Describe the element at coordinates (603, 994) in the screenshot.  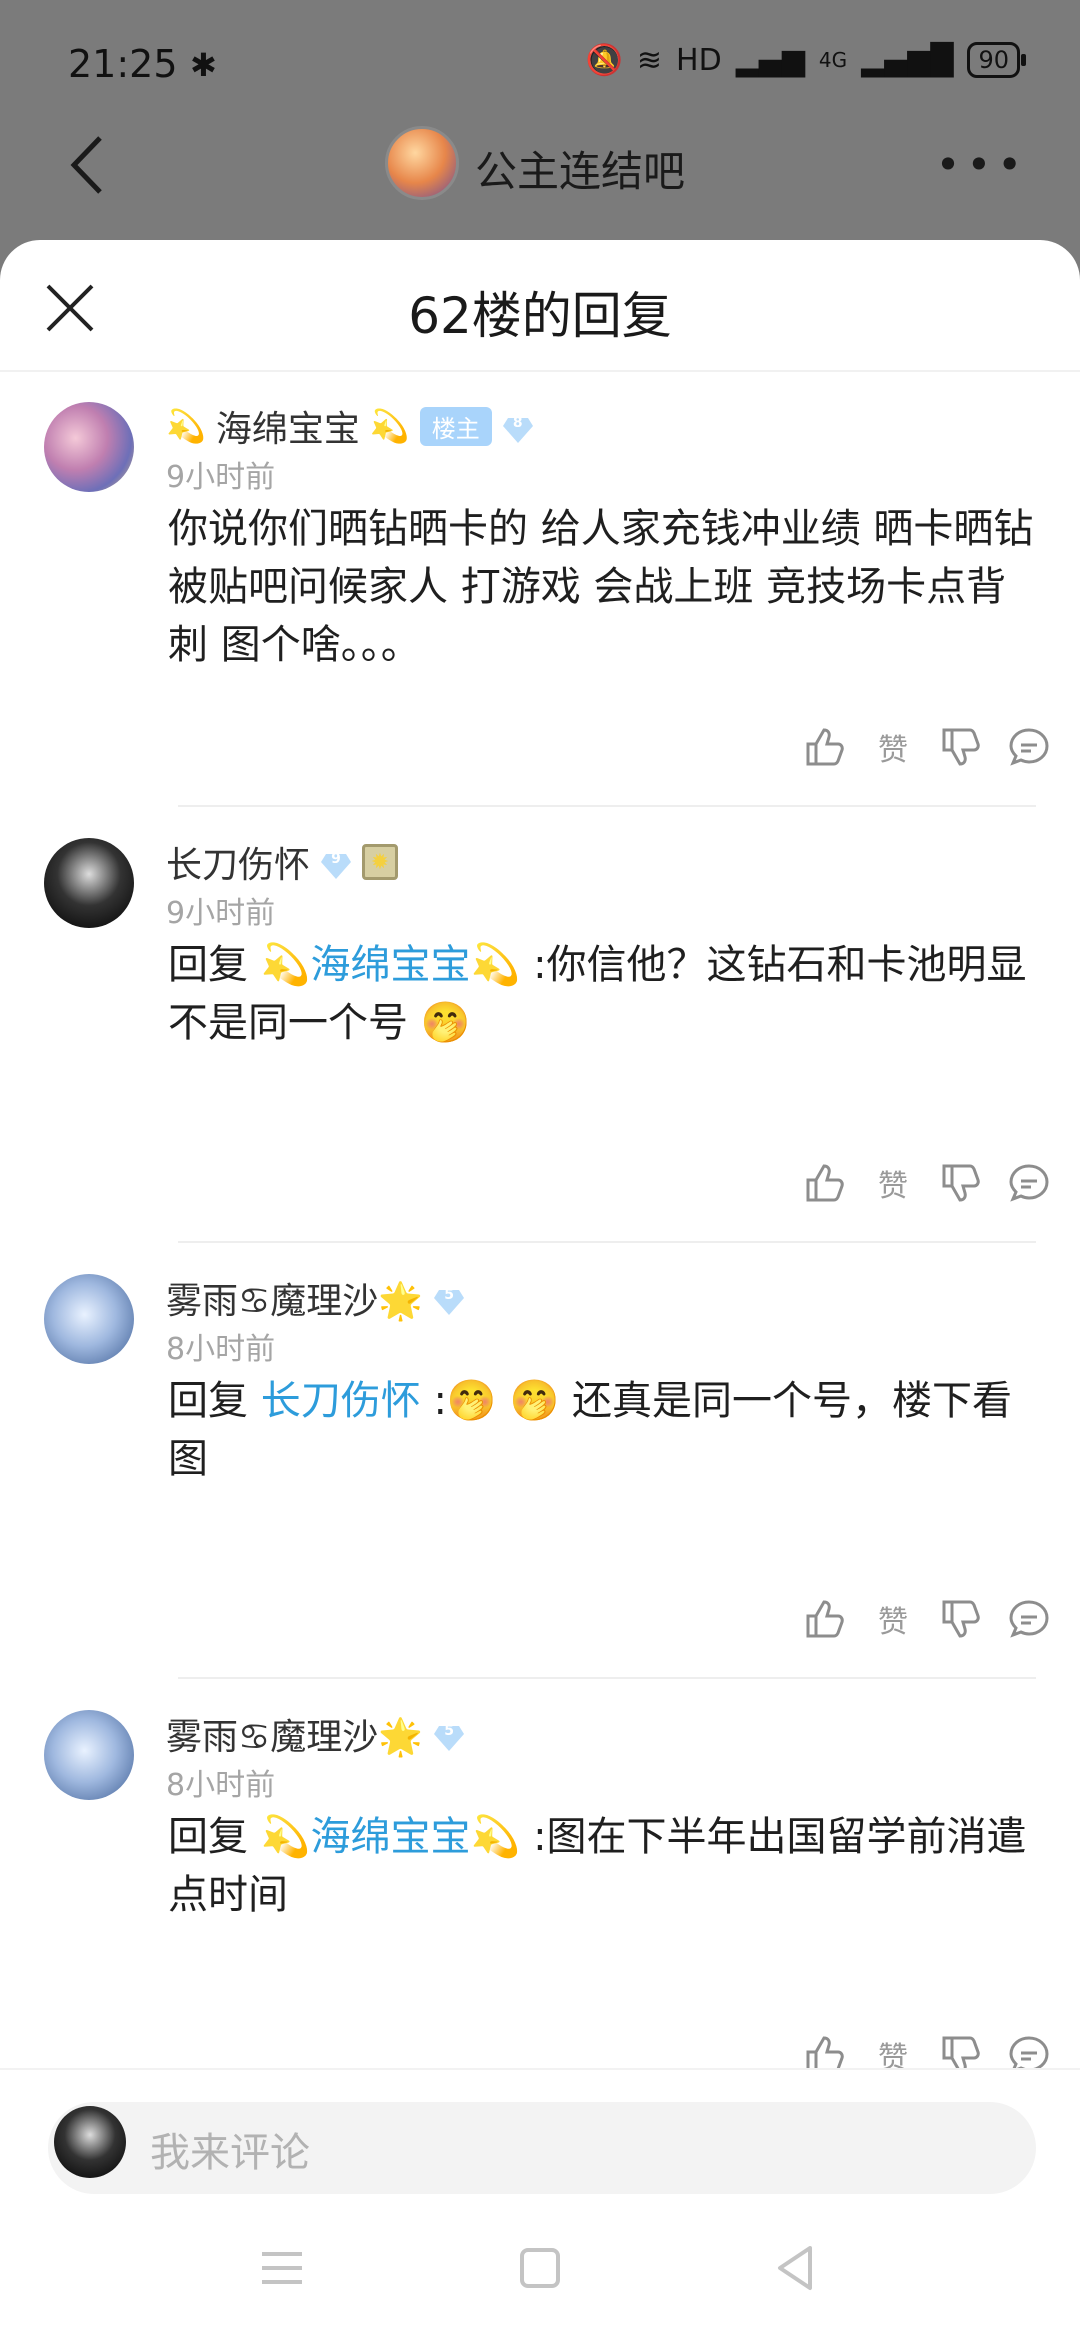
I see `reply-content: 回复 💫海绵宝宝💫 :你信他？这钻石和卡池明显不是同一个号 🤭` at that location.